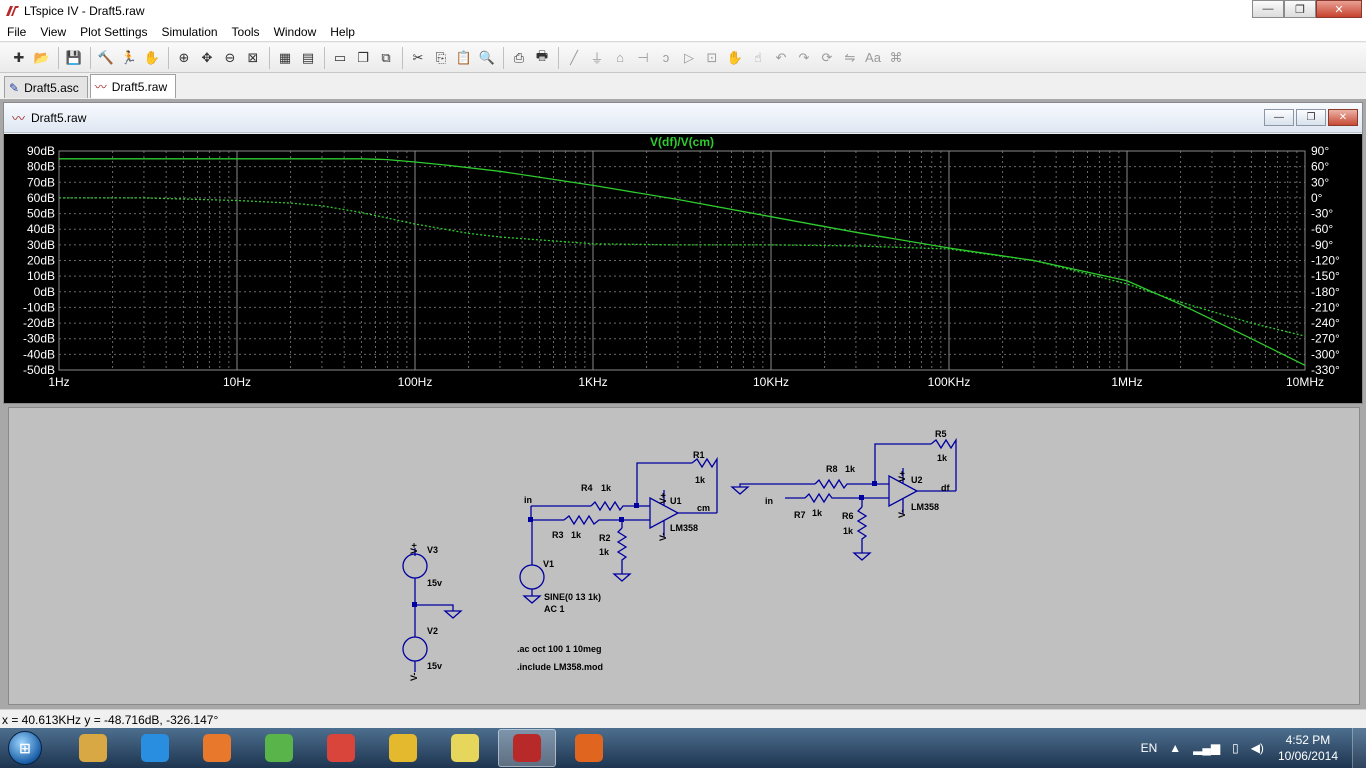 Image resolution: width=1366 pixels, height=768 pixels. Describe the element at coordinates (418, 58) in the screenshot. I see `cut-icon: ✂` at that location.